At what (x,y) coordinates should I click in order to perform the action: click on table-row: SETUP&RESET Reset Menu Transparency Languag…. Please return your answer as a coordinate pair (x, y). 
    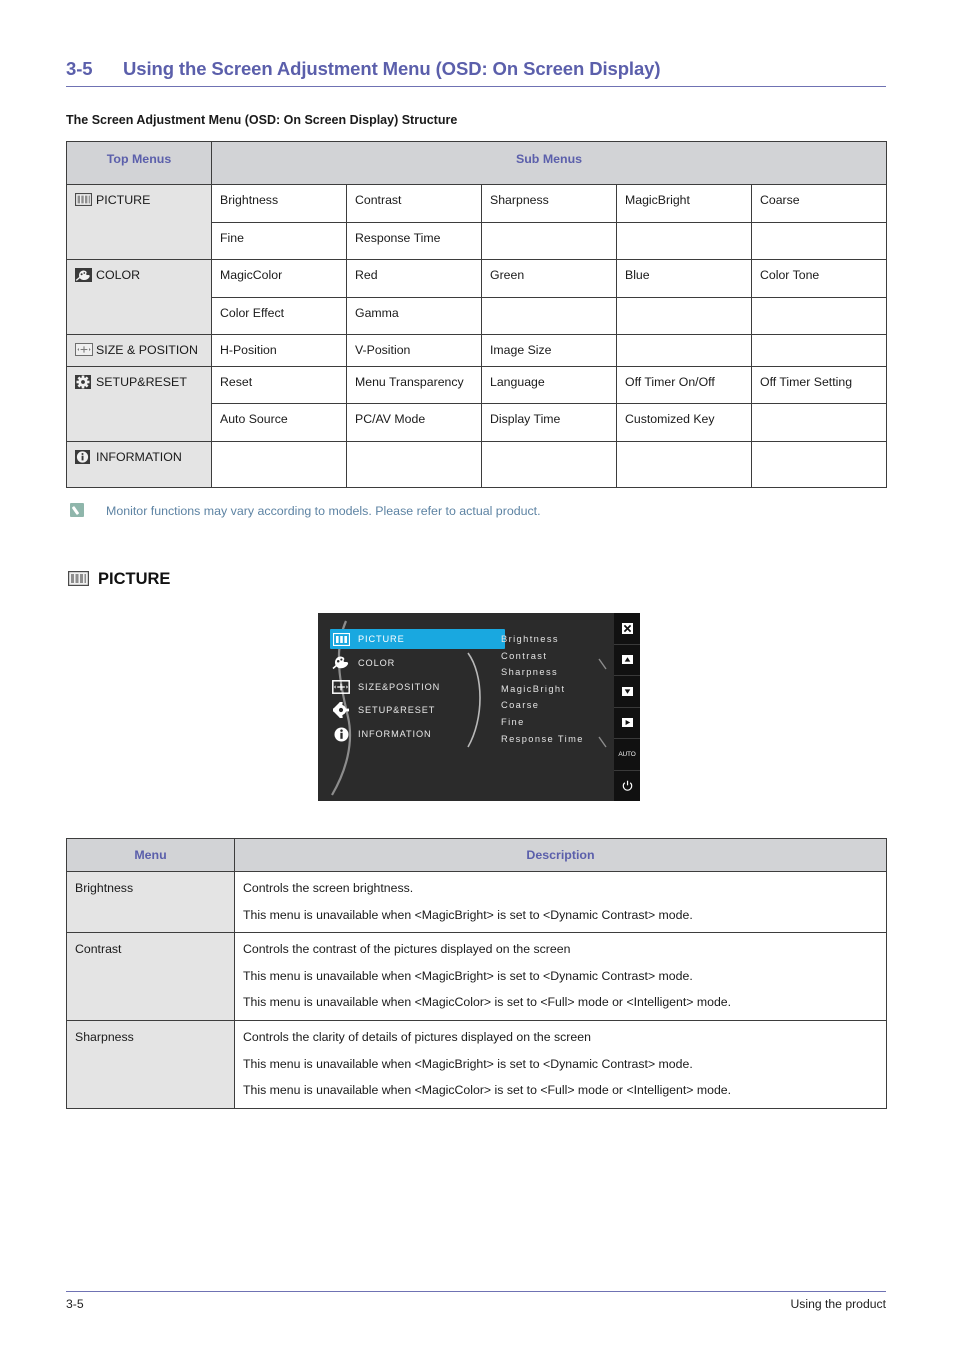
    Looking at the image, I should click on (477, 403).